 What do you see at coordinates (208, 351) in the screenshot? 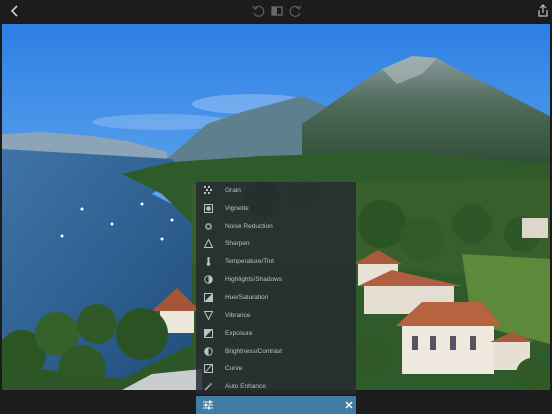
I see `brightness-contrast-icon` at bounding box center [208, 351].